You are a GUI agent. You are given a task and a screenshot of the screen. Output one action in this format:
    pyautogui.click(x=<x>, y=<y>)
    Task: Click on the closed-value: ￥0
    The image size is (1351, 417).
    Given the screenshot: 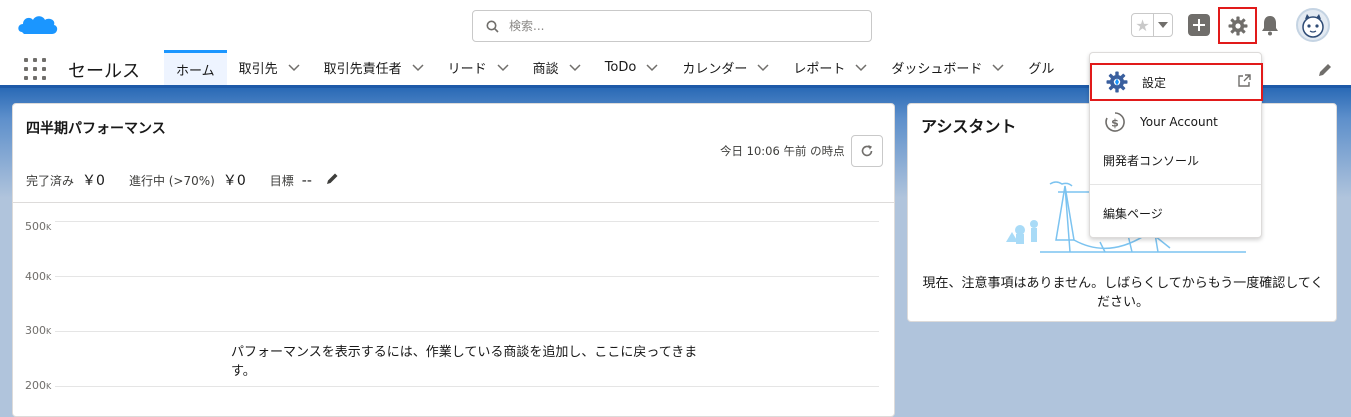 What is the action you would take?
    pyautogui.click(x=93, y=181)
    